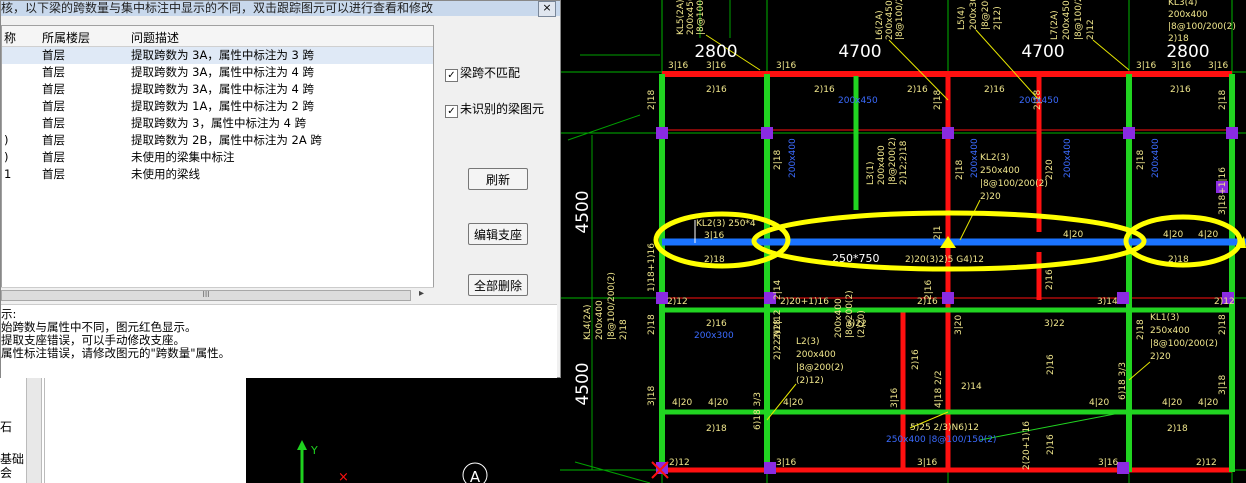 The width and height of the screenshot is (1246, 483). Describe the element at coordinates (808, 342) in the screenshot. I see `beam-label: L2(3)` at that location.